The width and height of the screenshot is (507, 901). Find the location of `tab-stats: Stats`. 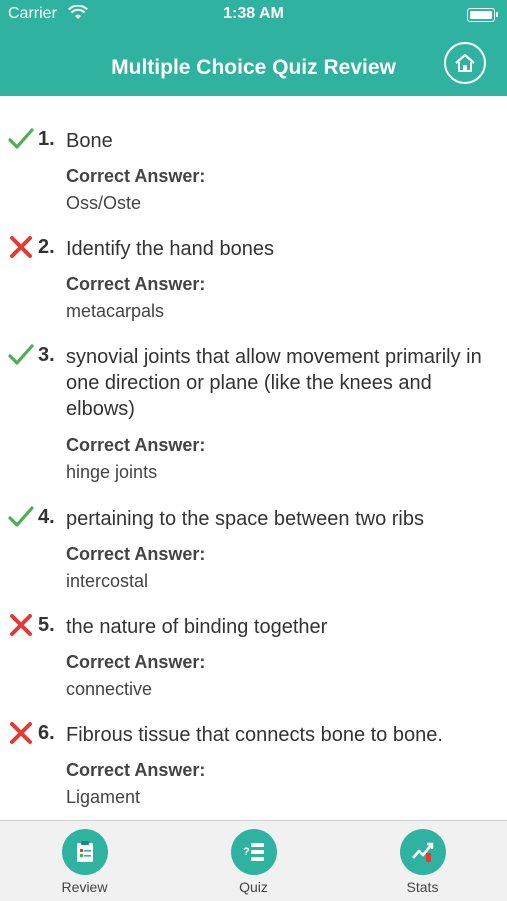

tab-stats: Stats is located at coordinates (422, 861).